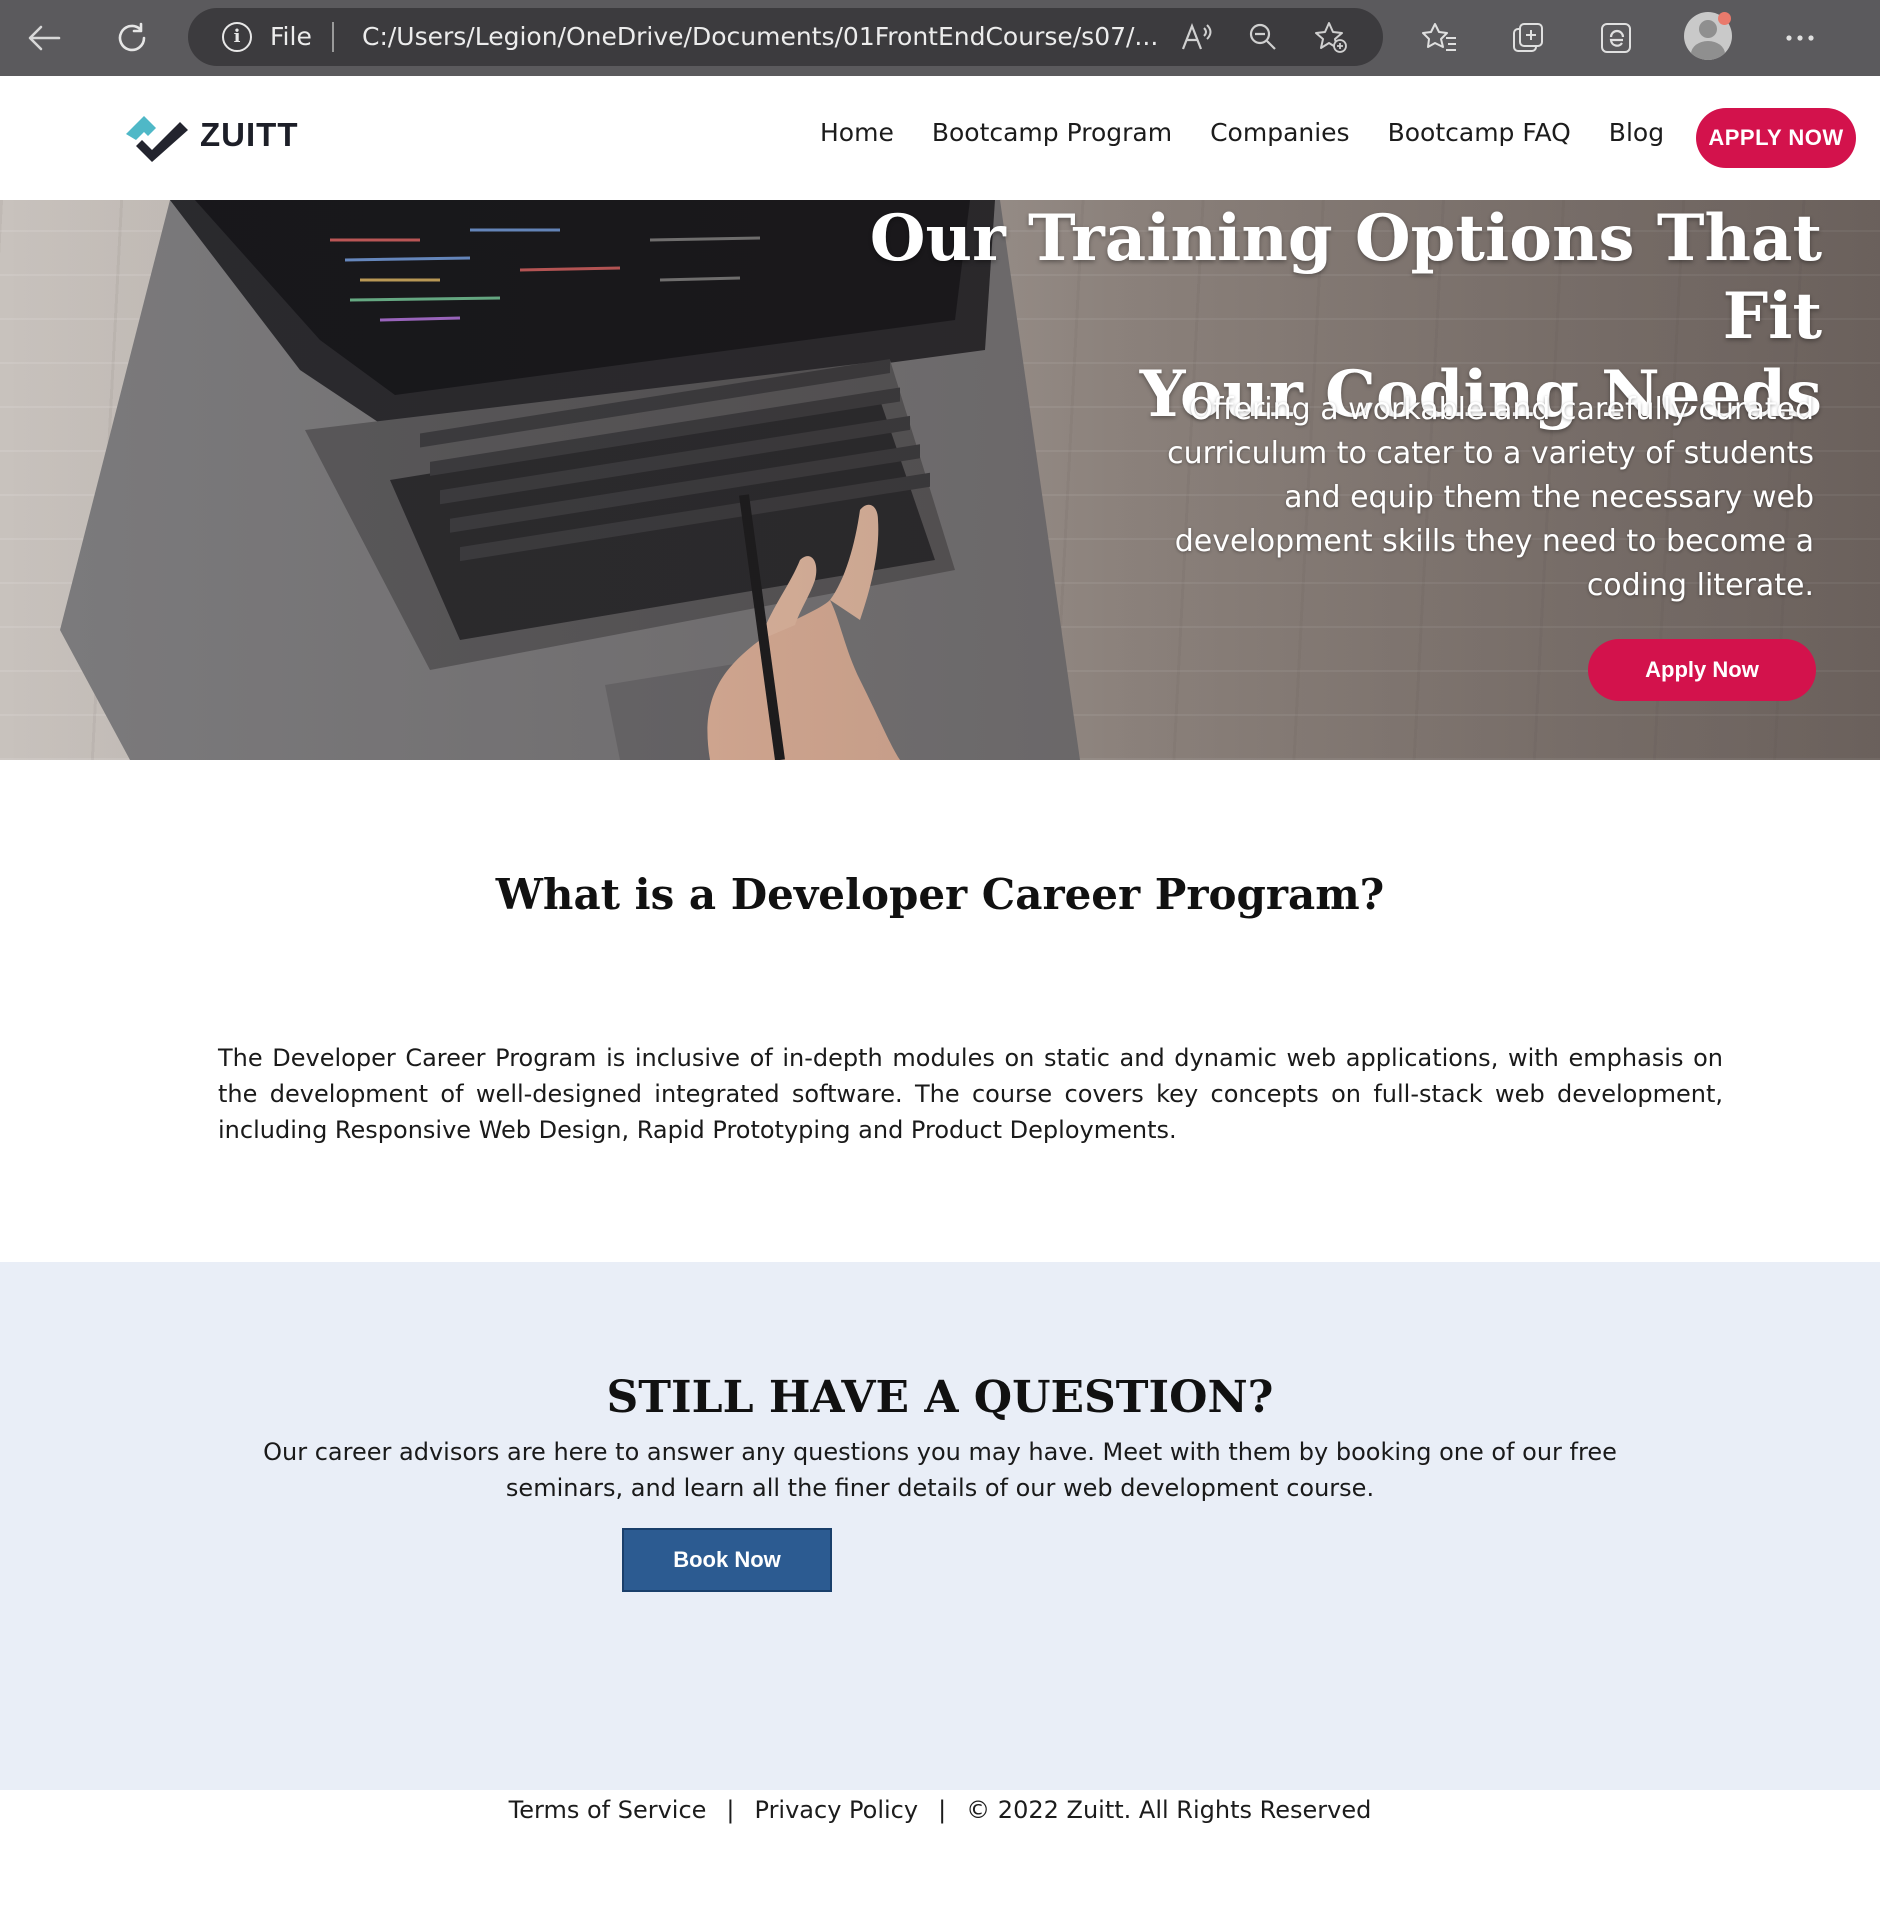  Describe the element at coordinates (1169, 1810) in the screenshot. I see `copyright-text: © 2022 Zuitt. All Rights Reserved` at that location.